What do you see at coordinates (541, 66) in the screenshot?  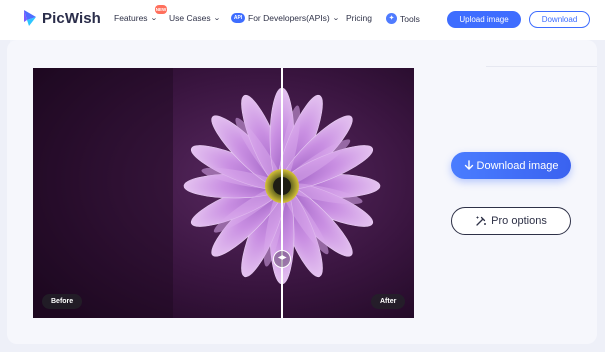 I see `divider` at bounding box center [541, 66].